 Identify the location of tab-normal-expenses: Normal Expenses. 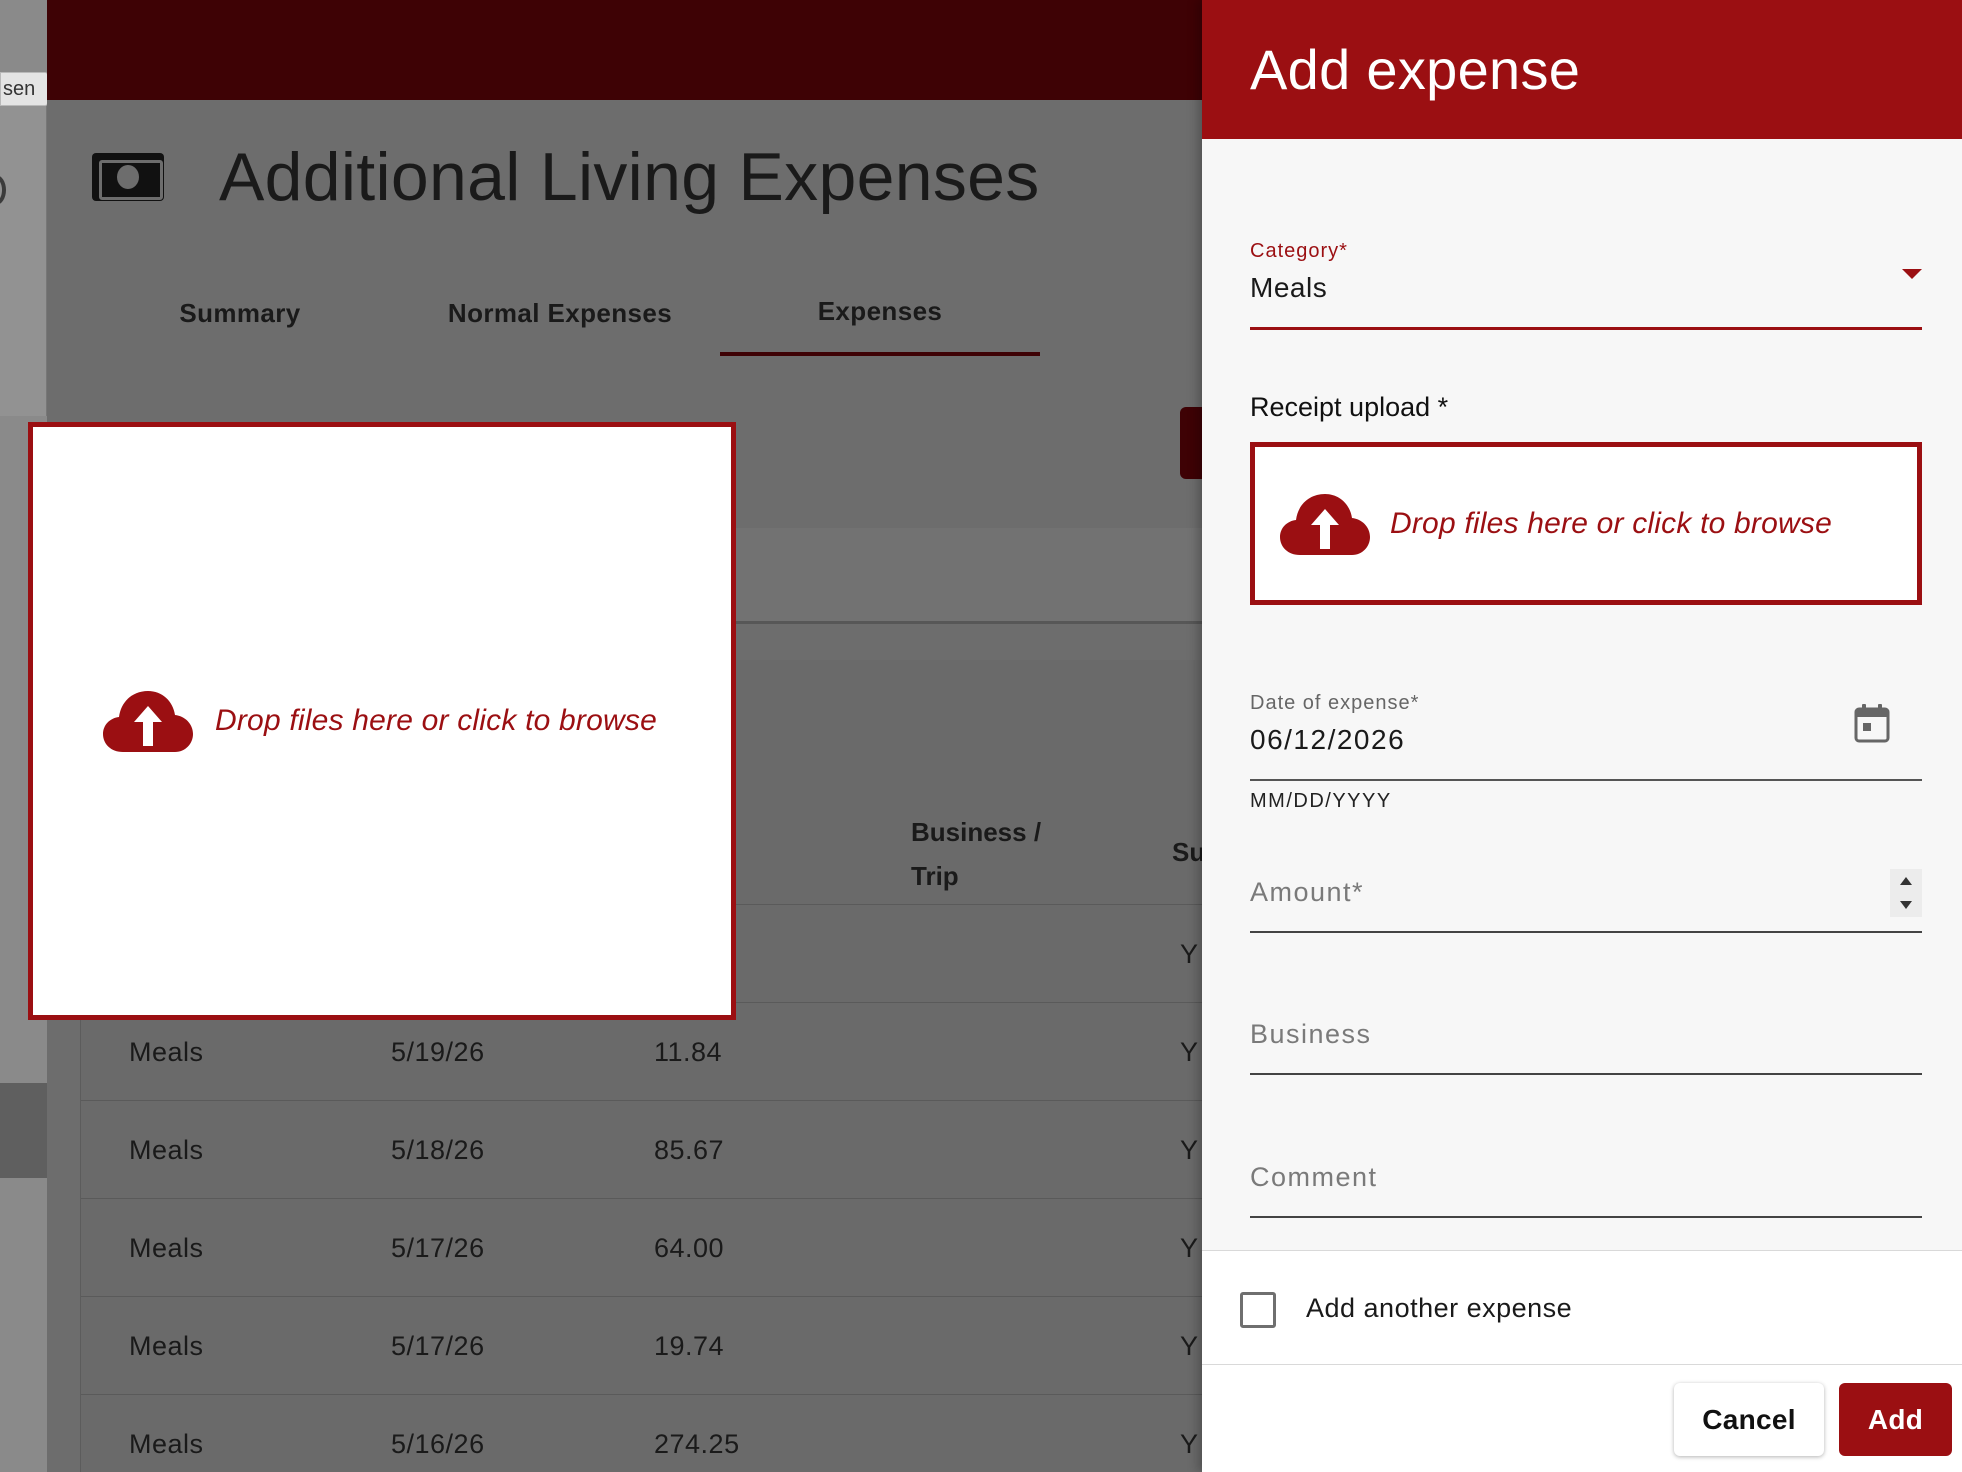
(560, 313).